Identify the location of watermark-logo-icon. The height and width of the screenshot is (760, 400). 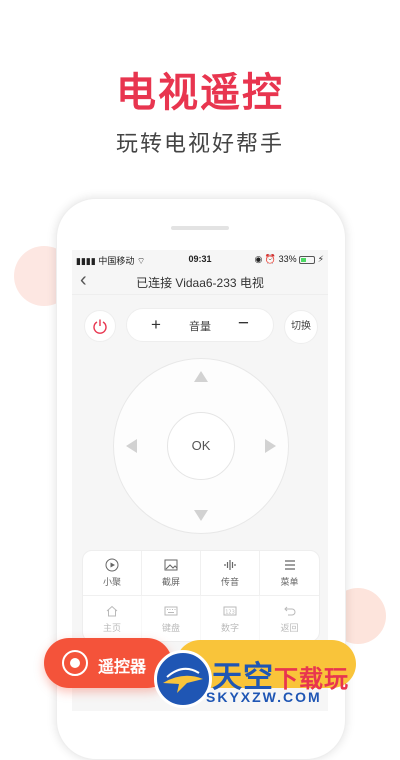
(183, 679).